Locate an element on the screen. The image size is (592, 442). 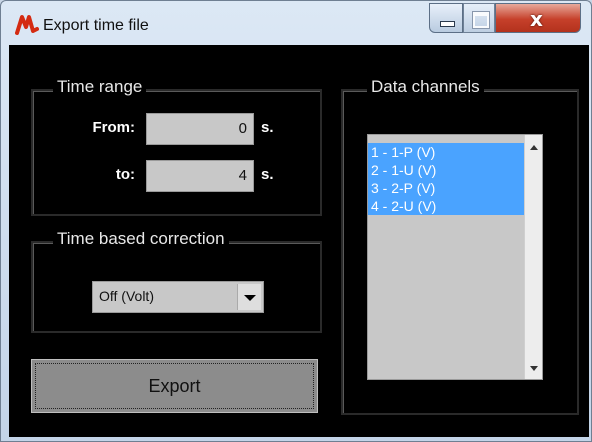
time-correction-group: Time based correction Off (Volt) is located at coordinates (176, 281).